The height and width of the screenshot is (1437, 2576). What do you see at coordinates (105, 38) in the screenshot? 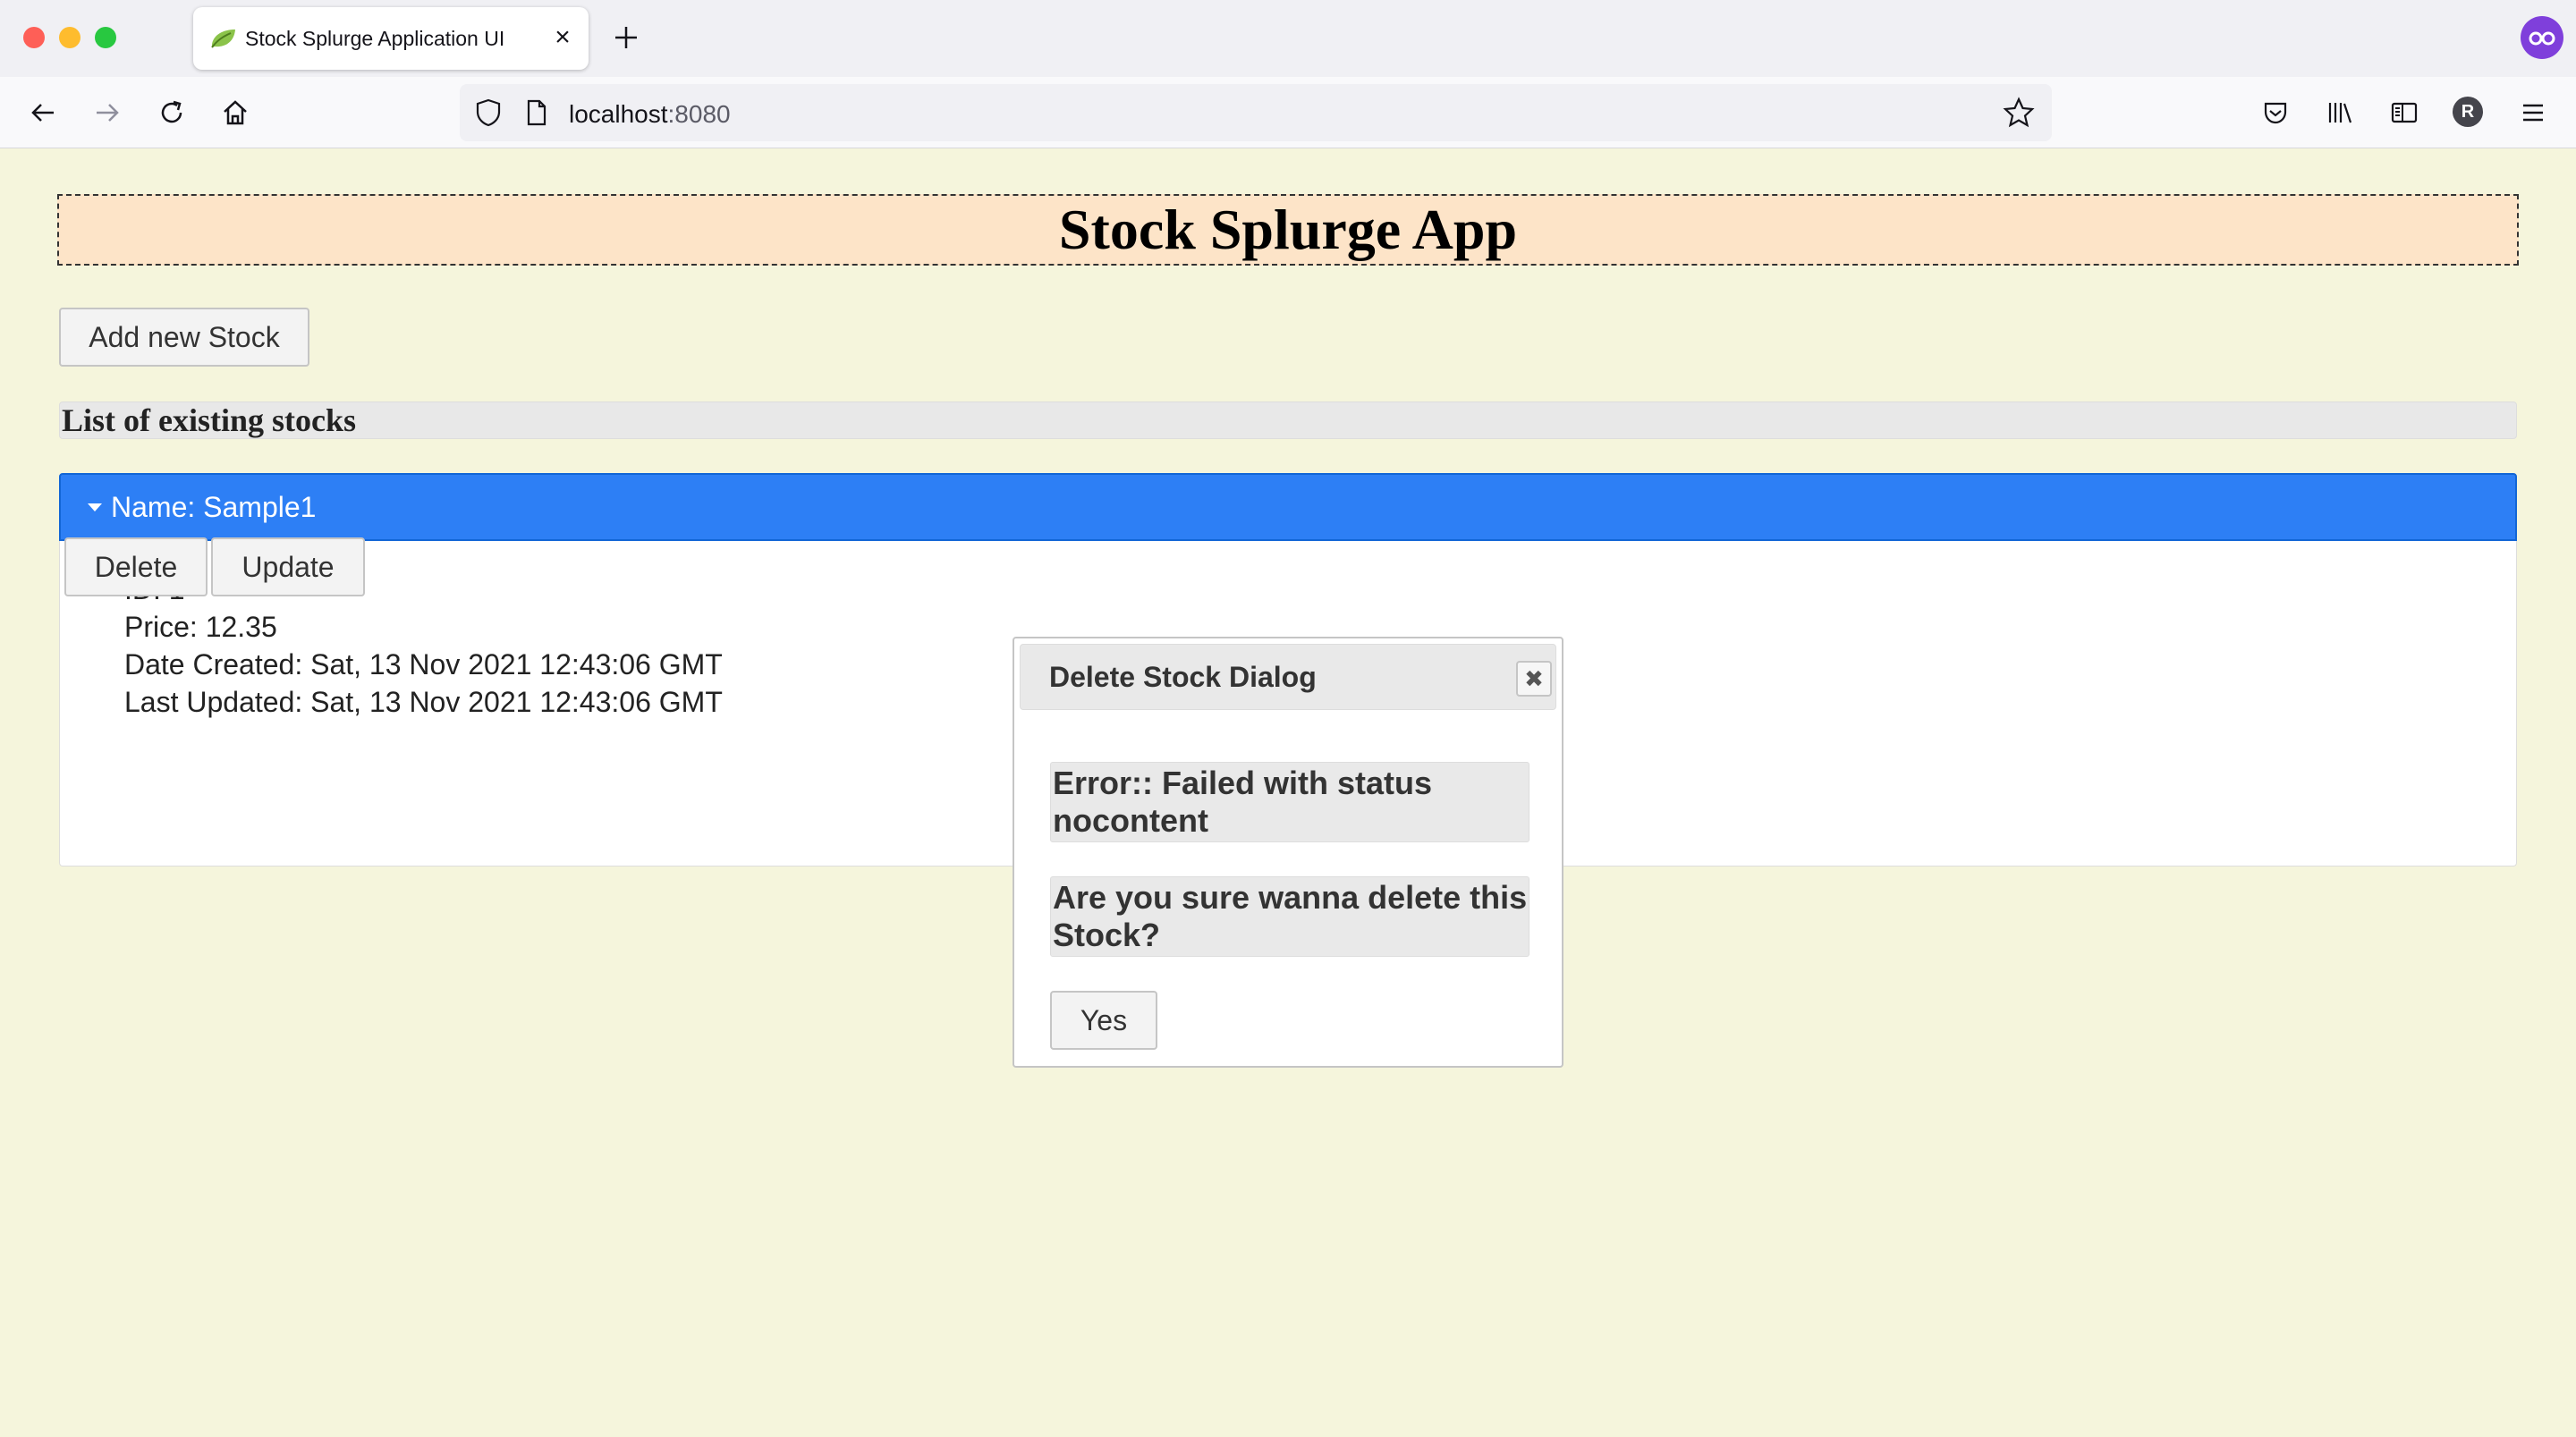
I see `window-zoom-button` at bounding box center [105, 38].